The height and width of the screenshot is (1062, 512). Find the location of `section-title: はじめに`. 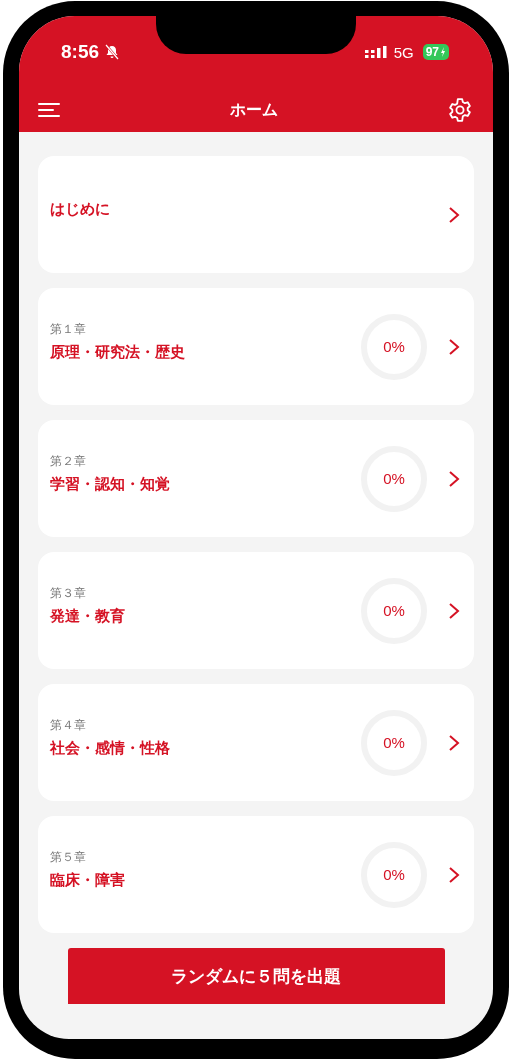

section-title: はじめに is located at coordinates (80, 209).